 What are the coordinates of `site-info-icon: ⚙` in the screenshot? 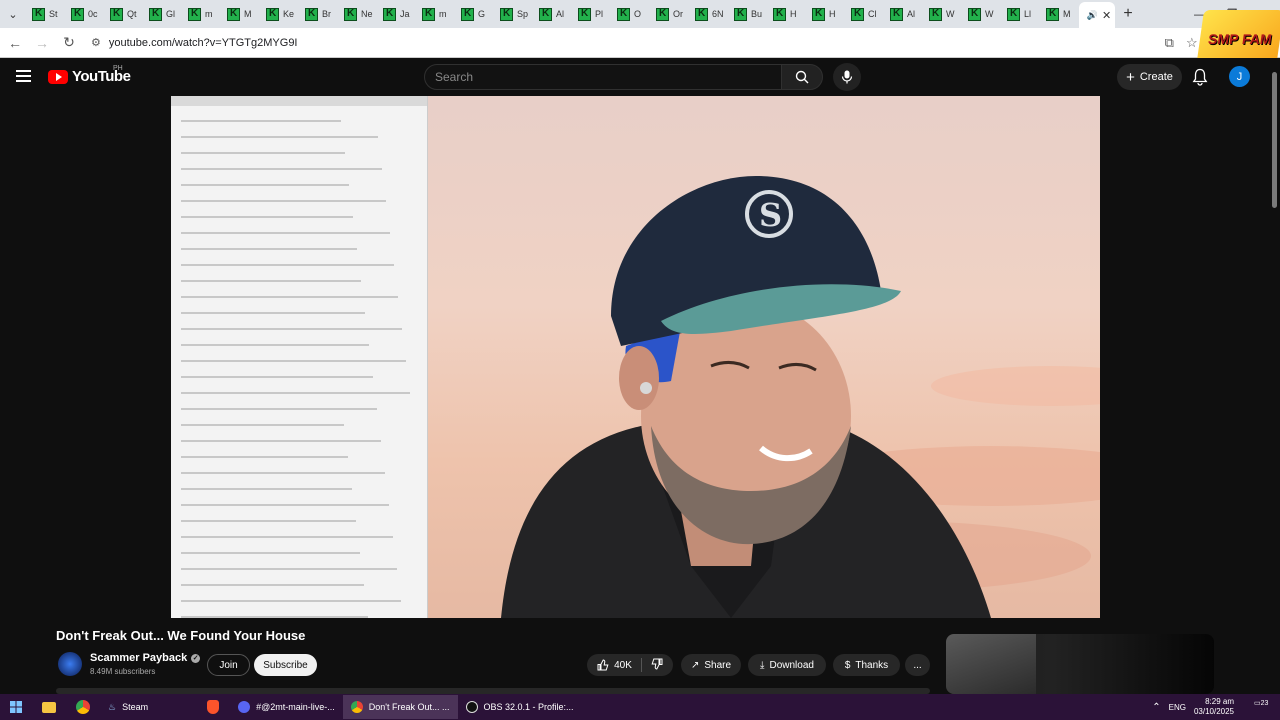 It's located at (96, 42).